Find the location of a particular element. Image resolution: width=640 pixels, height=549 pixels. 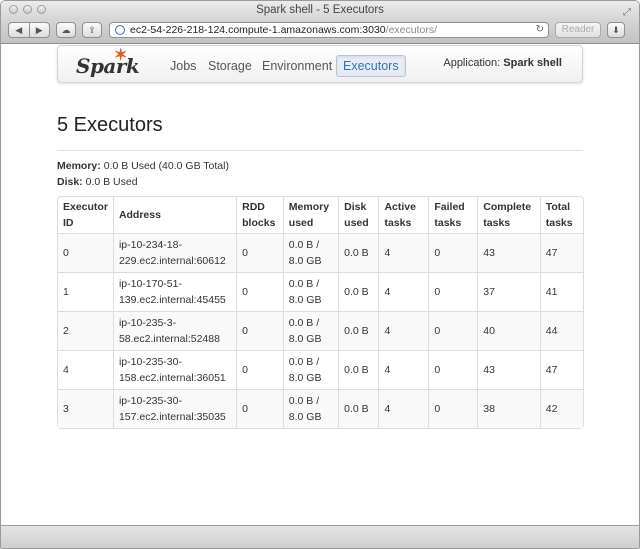

cell-address: ip-10-170-51-139.ec2.internal:45455 is located at coordinates (174, 291).